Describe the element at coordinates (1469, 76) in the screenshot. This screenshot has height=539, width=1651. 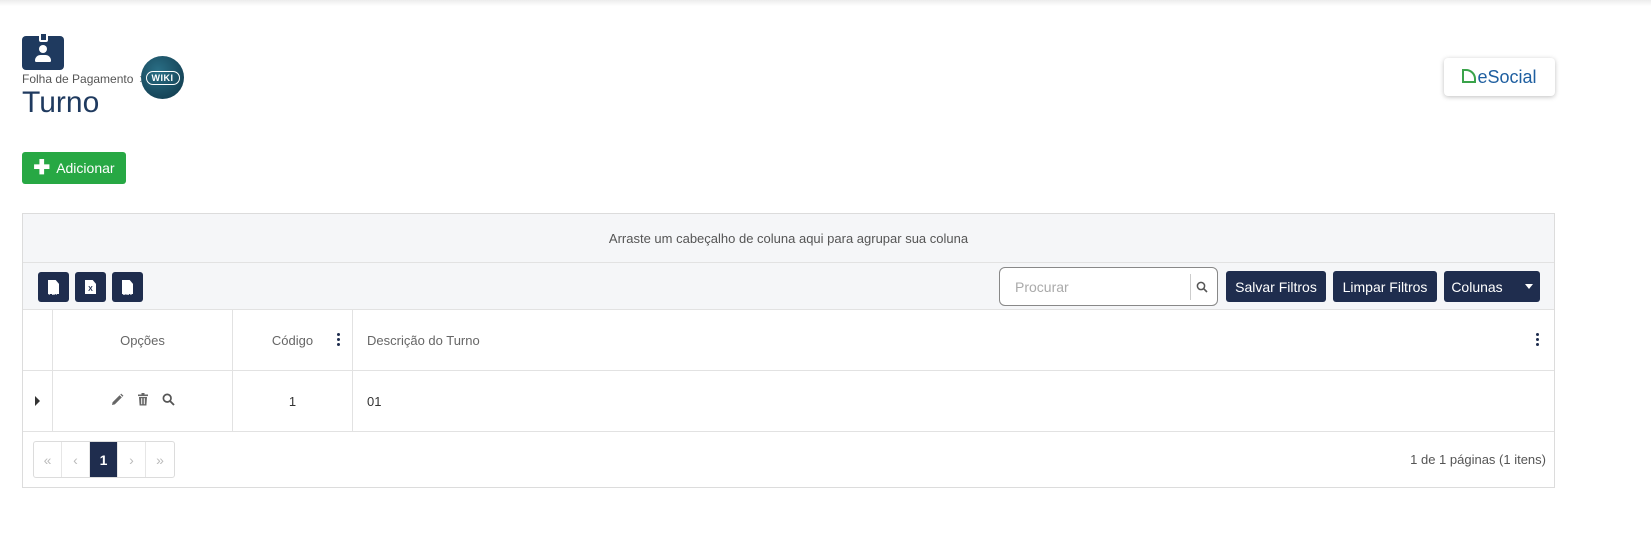
I see `esocial-leaf-icon` at that location.